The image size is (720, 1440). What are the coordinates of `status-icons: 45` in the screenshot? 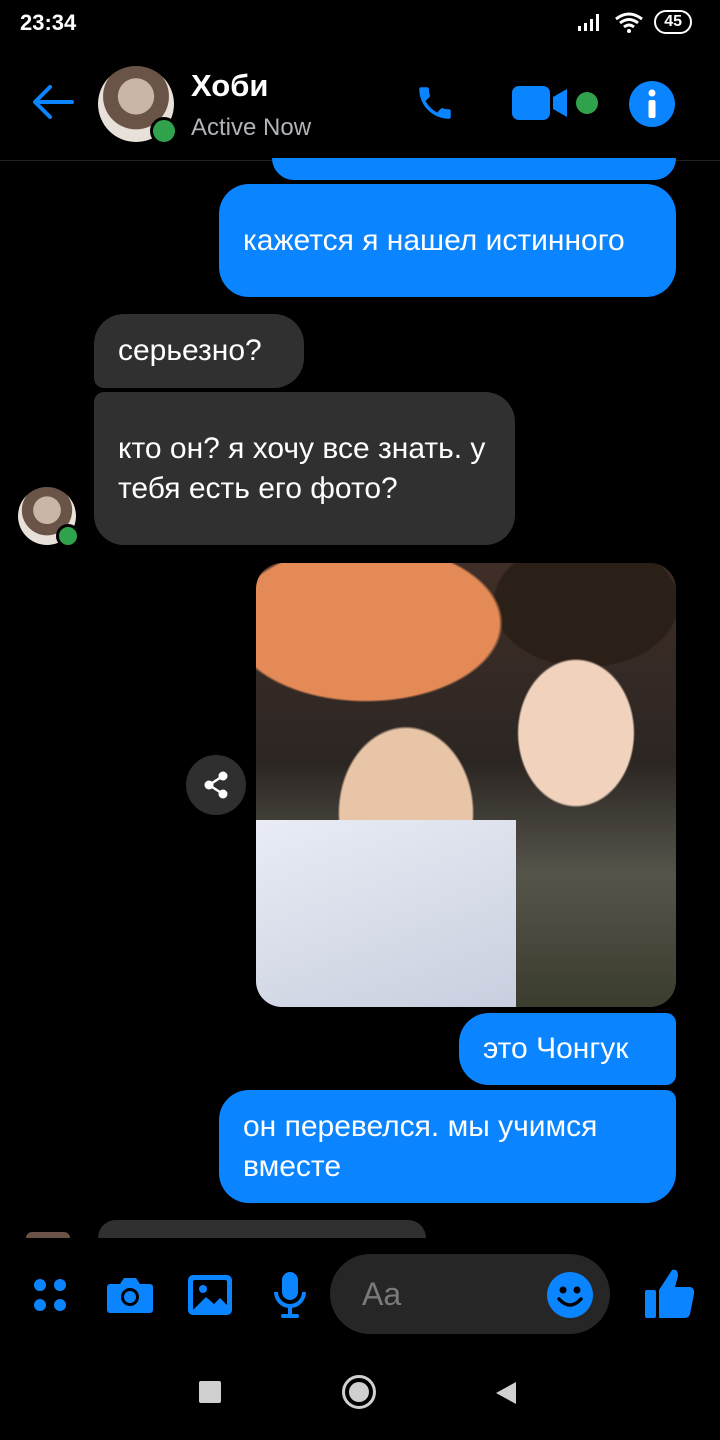 It's located at (634, 22).